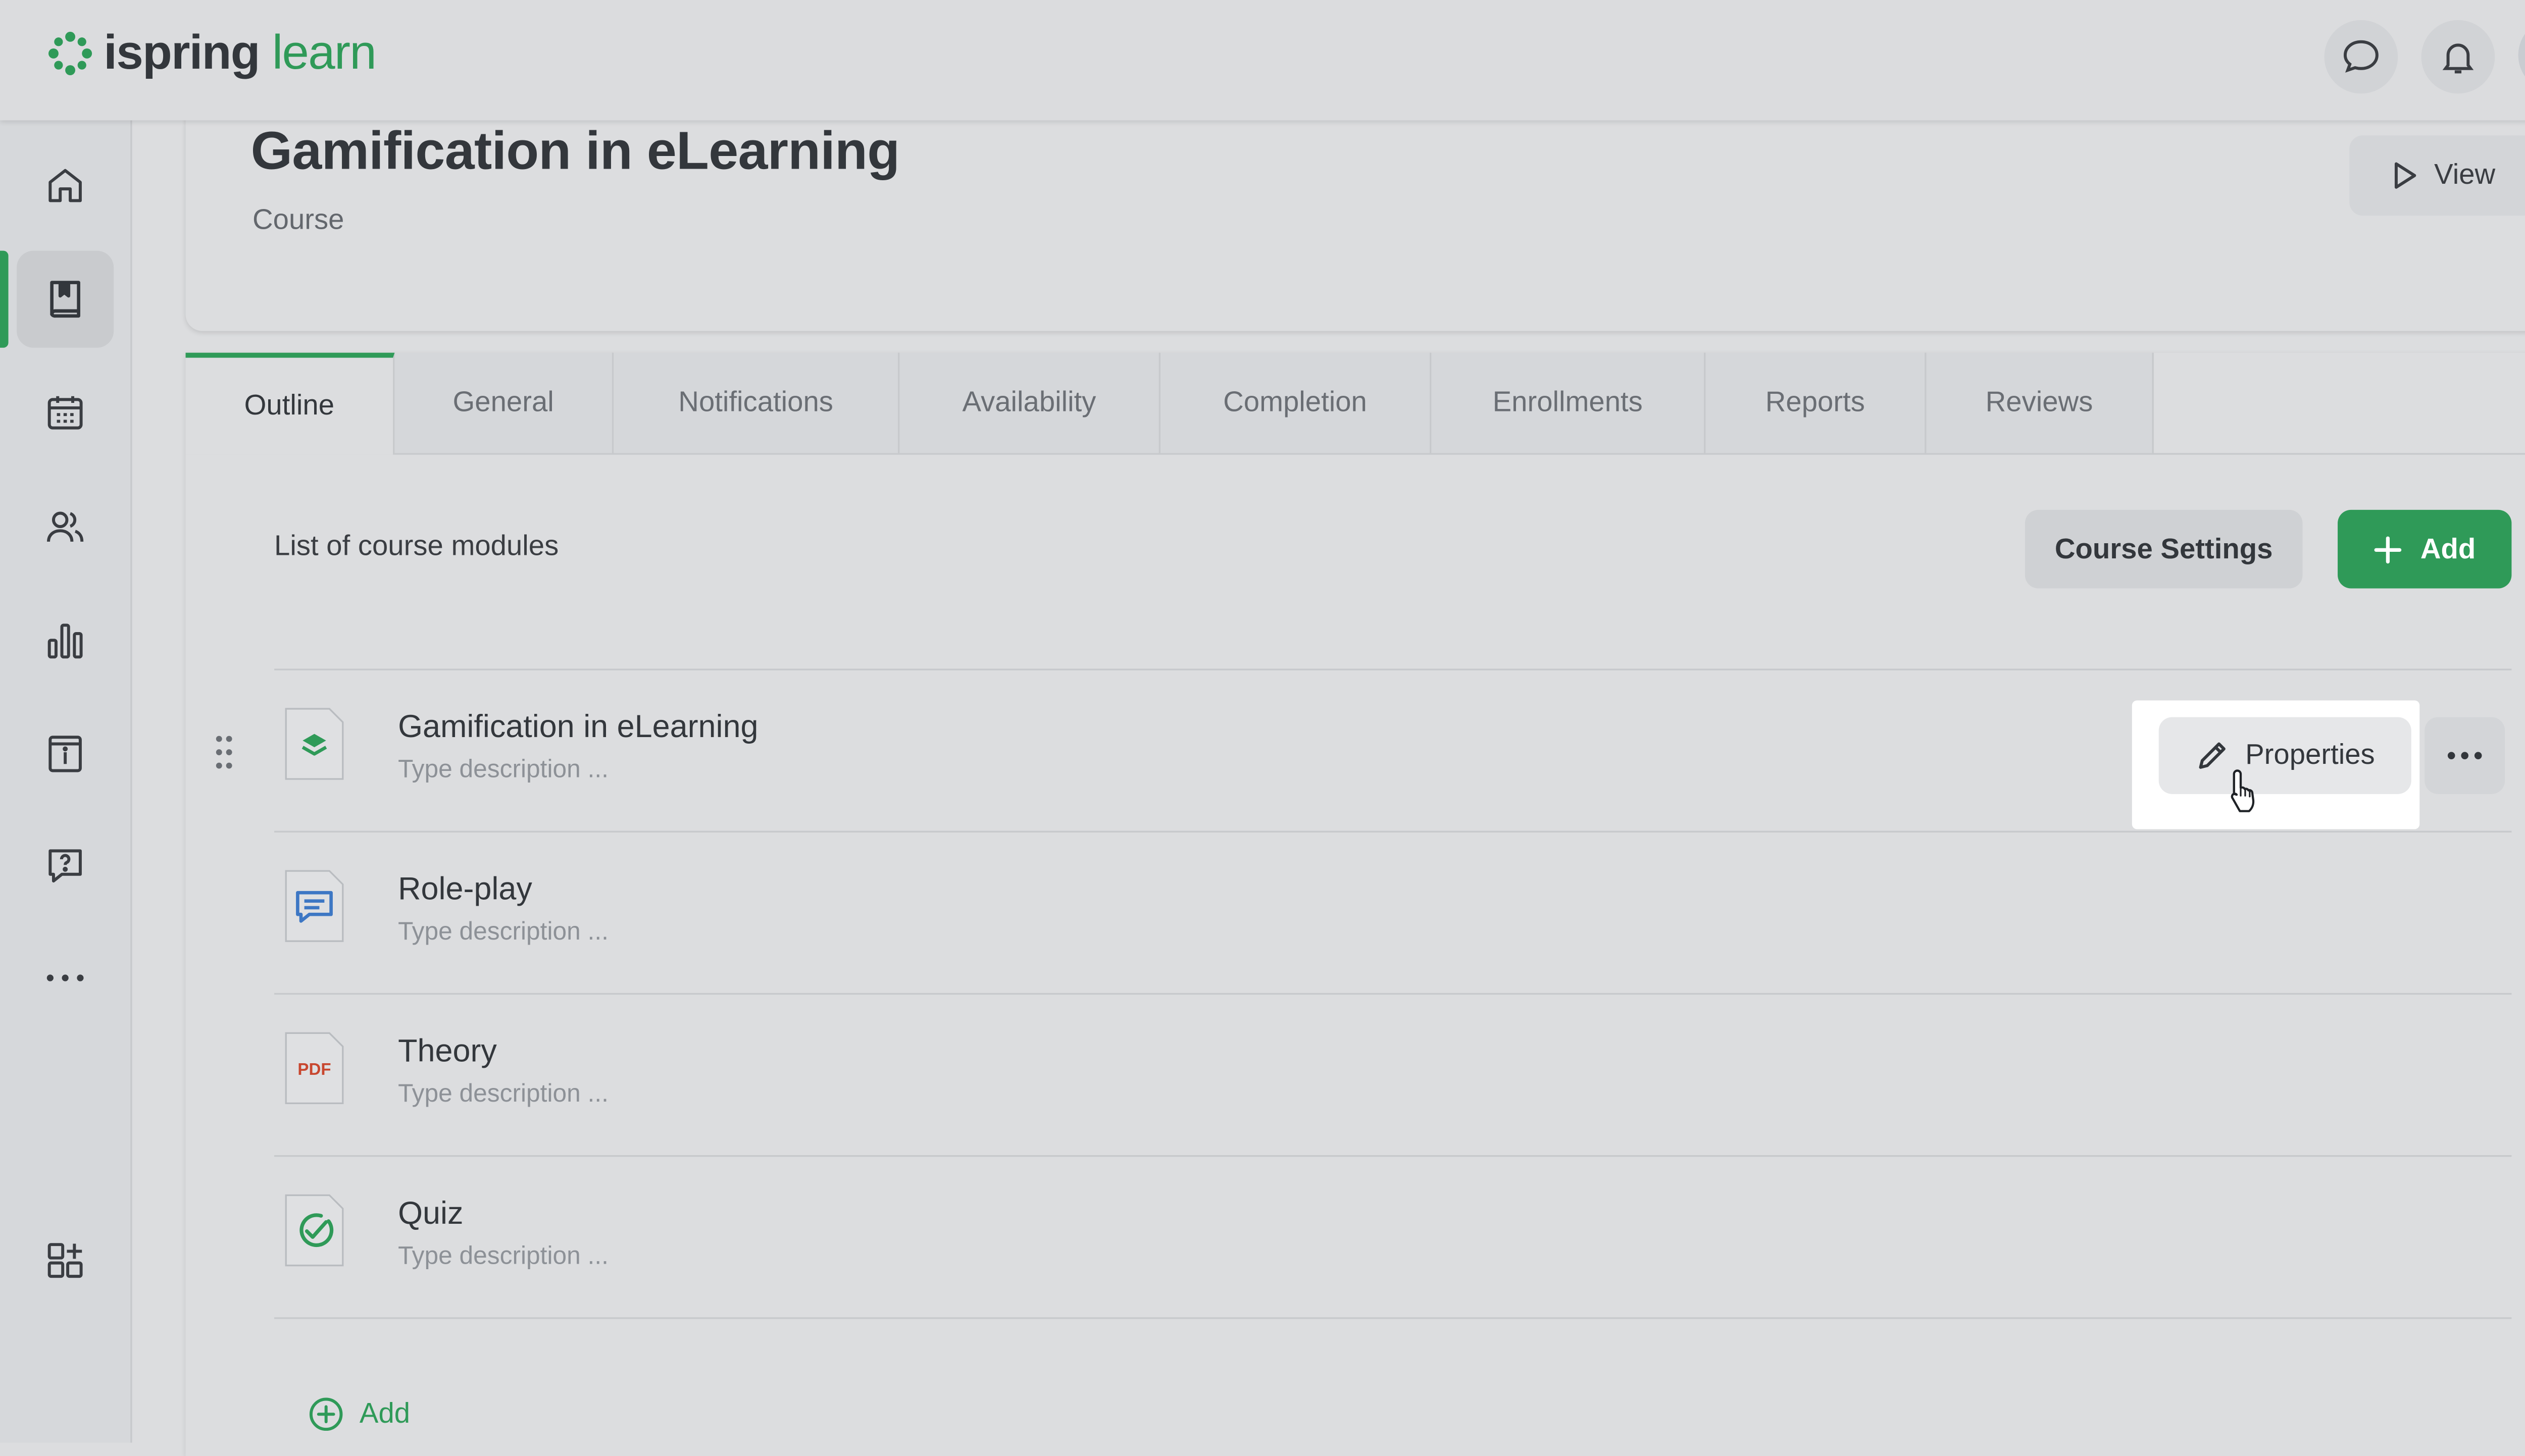  I want to click on module-title: Role-play, so click(465, 890).